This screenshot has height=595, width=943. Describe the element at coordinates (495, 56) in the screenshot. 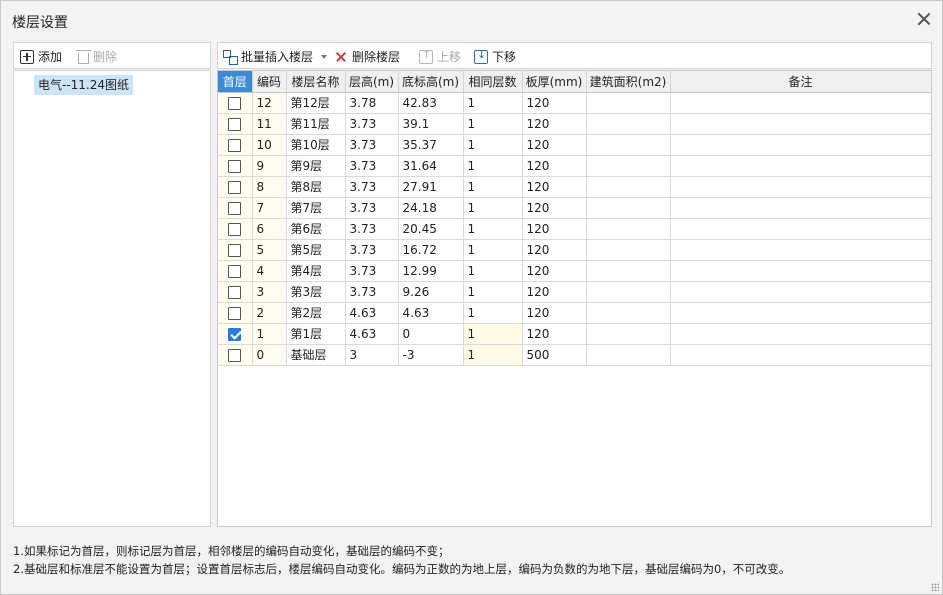

I see `move-down-button: 下移` at that location.